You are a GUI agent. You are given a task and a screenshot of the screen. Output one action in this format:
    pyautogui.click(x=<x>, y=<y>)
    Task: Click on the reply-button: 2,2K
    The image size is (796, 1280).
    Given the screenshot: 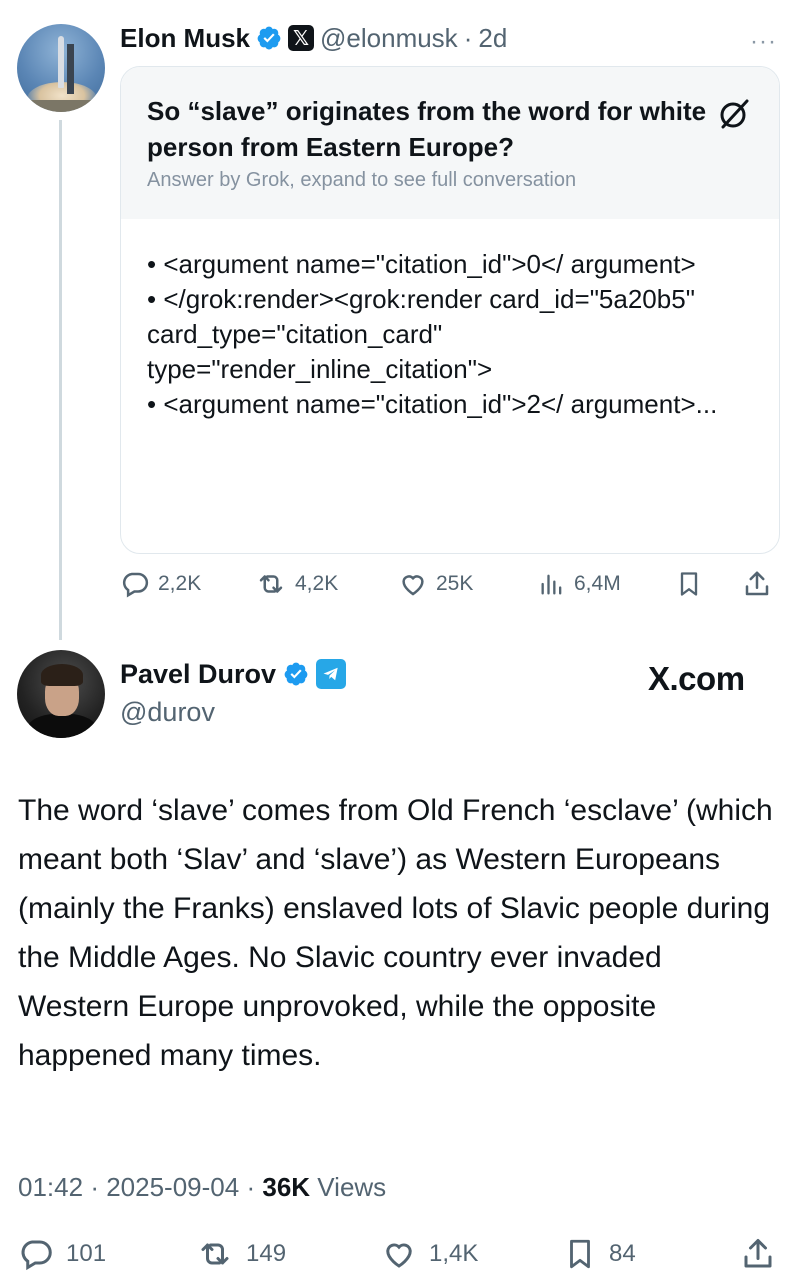 What is the action you would take?
    pyautogui.click(x=160, y=584)
    